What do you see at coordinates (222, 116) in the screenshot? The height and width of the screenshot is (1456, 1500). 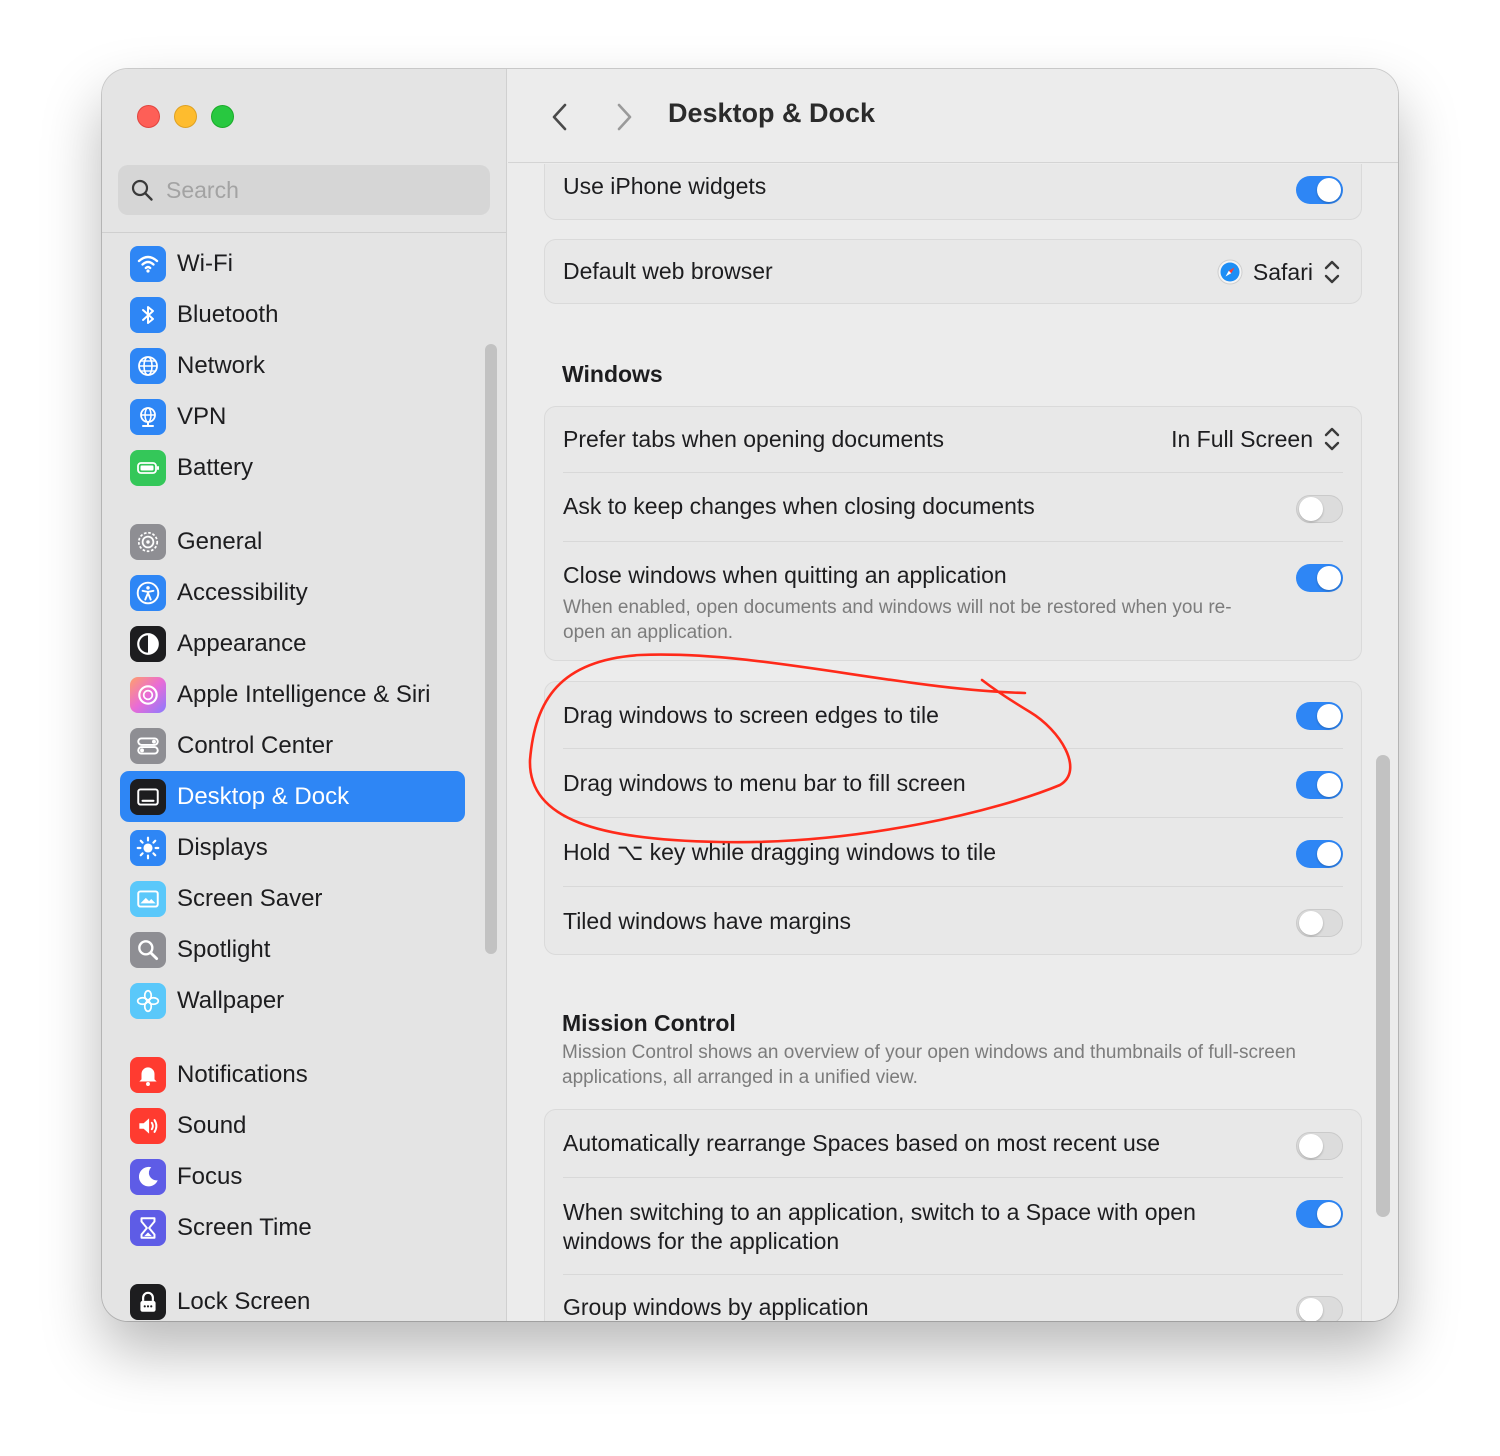 I see `zoom-window-button` at bounding box center [222, 116].